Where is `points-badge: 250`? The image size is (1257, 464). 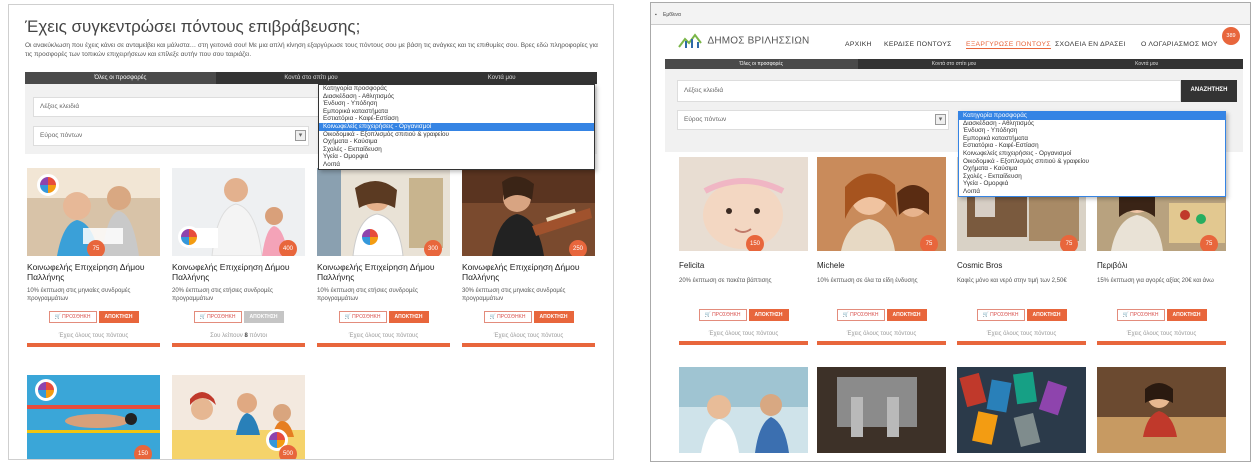 points-badge: 250 is located at coordinates (578, 248).